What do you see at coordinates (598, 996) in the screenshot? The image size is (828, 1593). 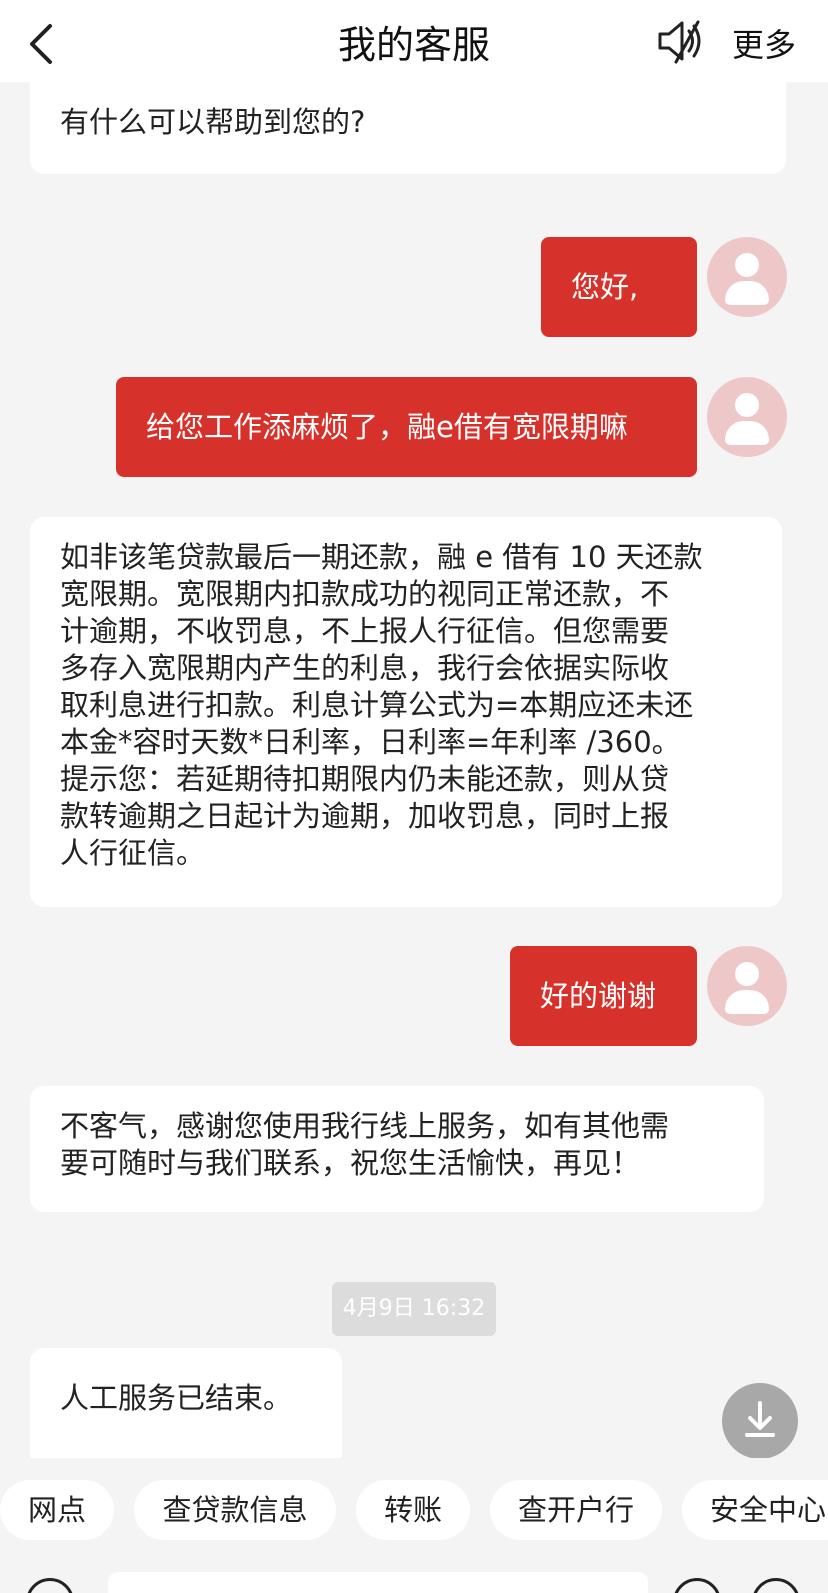 I see `message-text: 好的谢谢` at bounding box center [598, 996].